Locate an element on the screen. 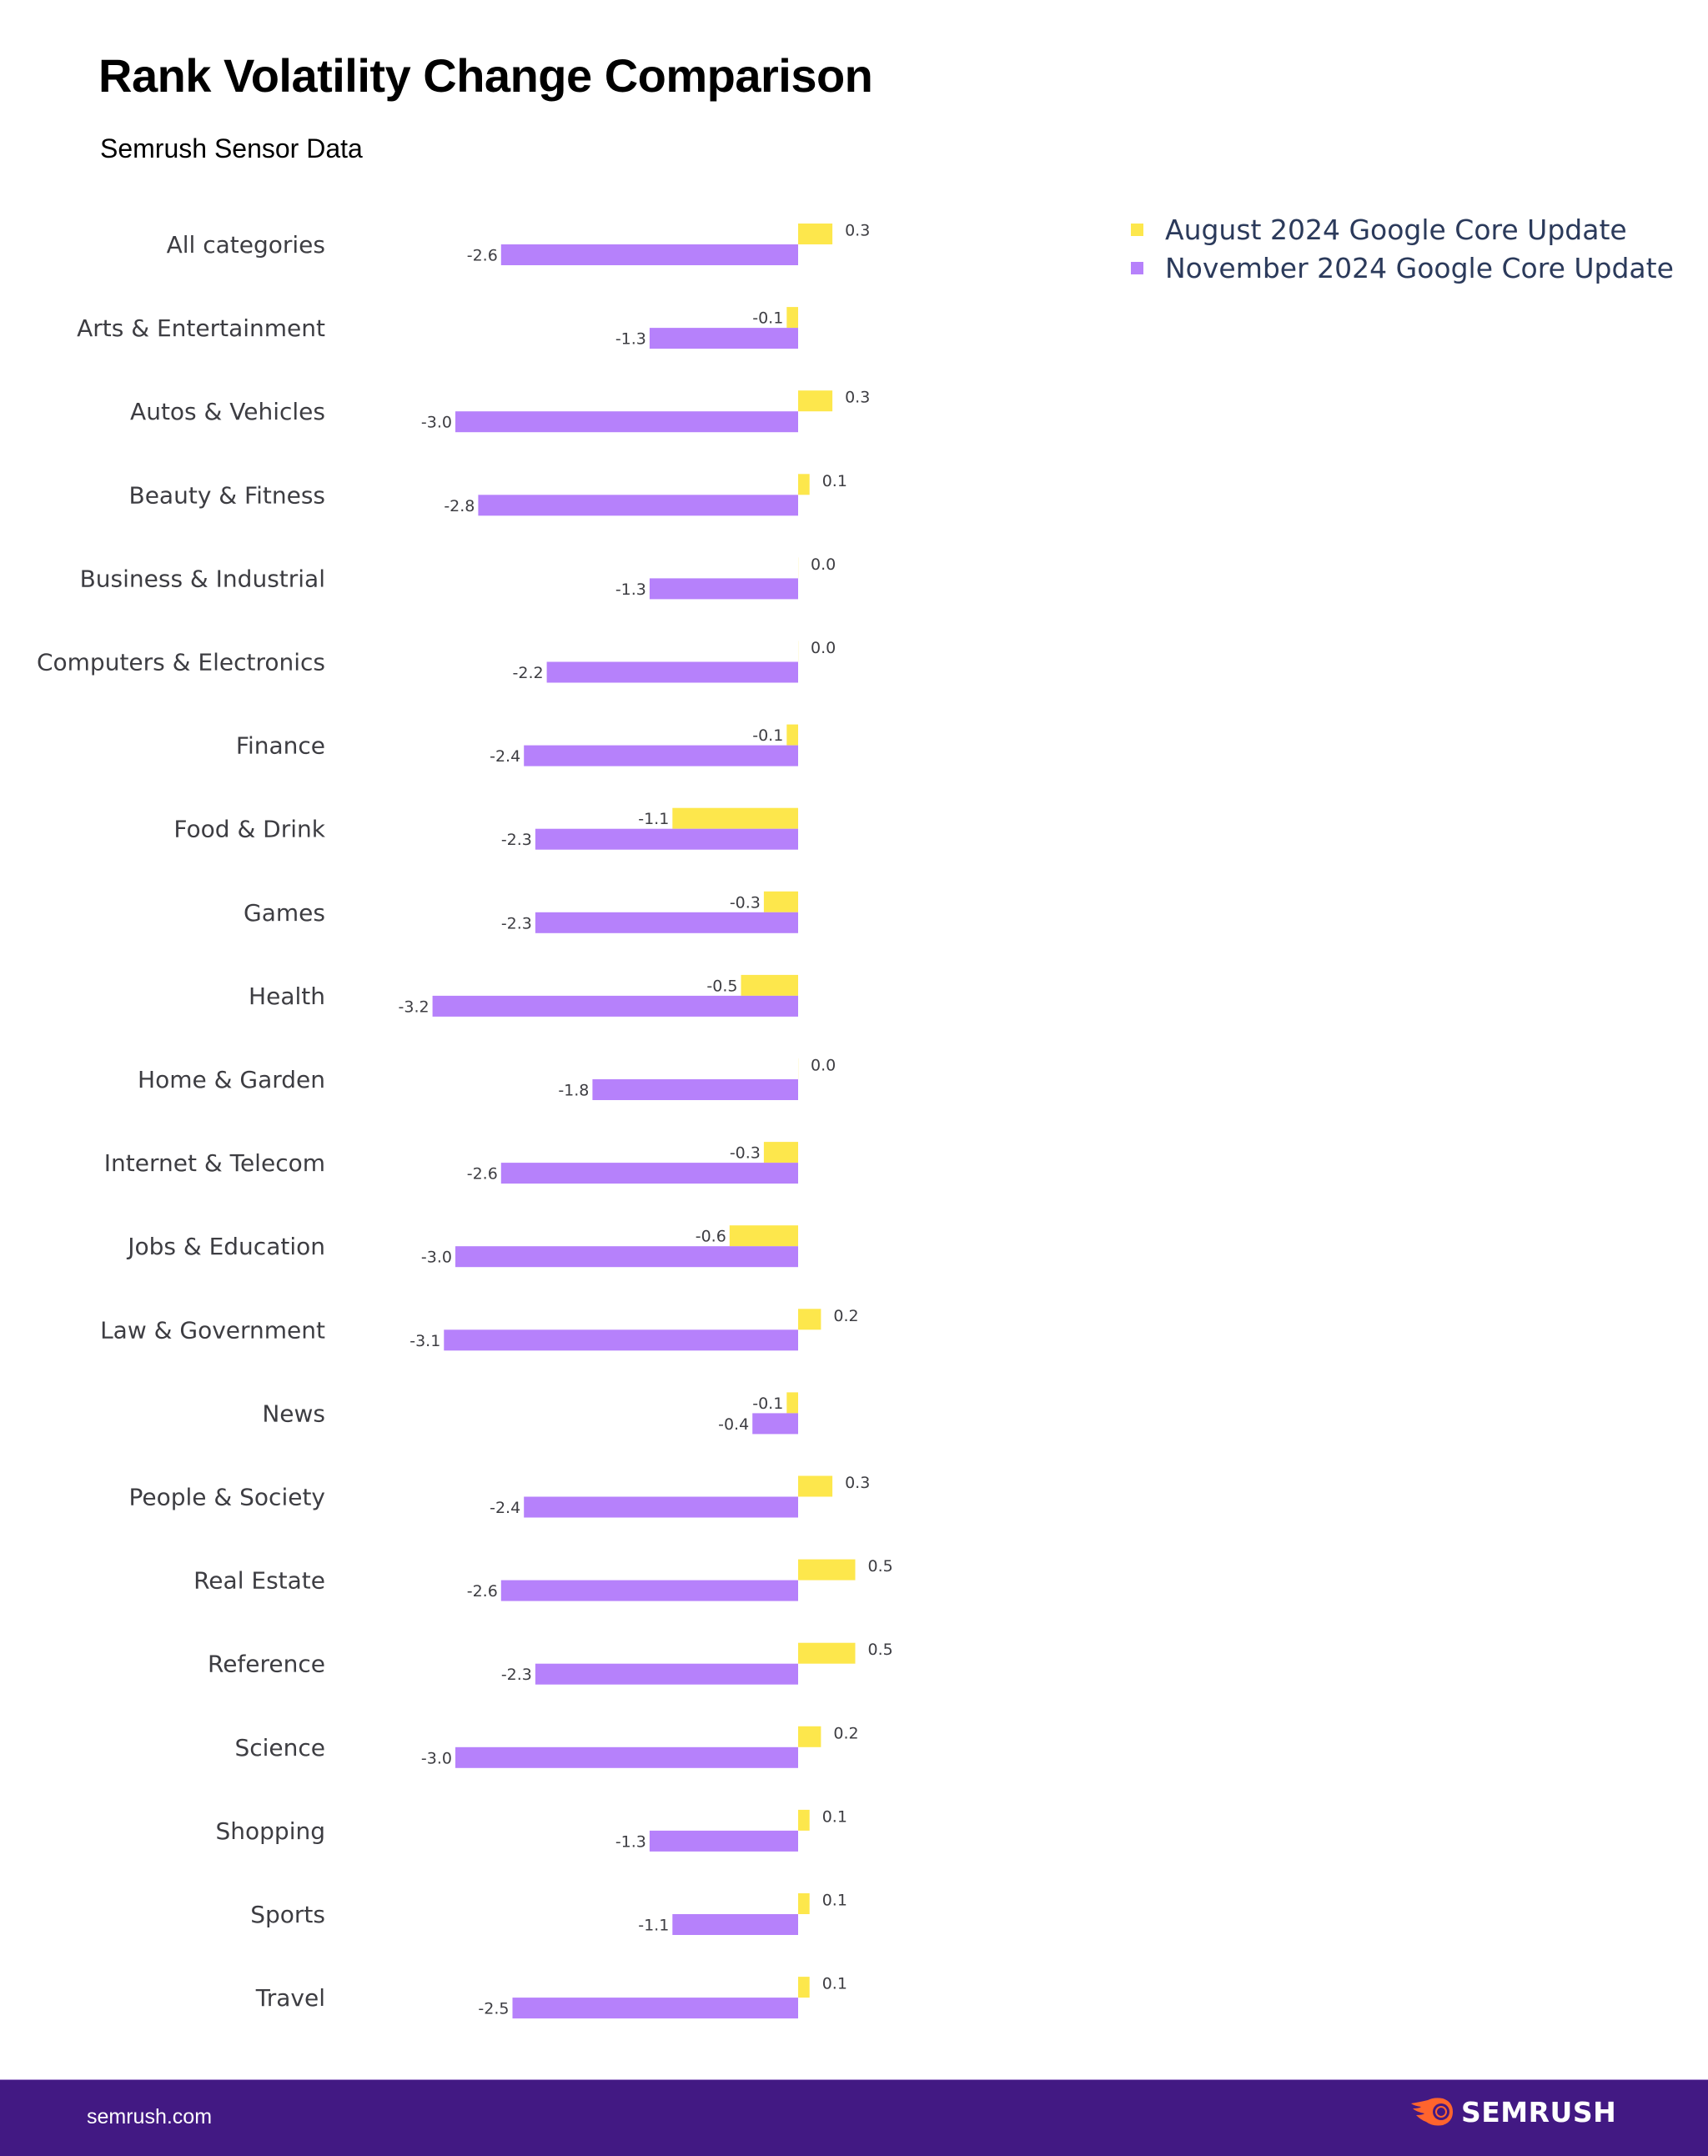 The image size is (1708, 2156). category-label-news: News is located at coordinates (293, 1413).